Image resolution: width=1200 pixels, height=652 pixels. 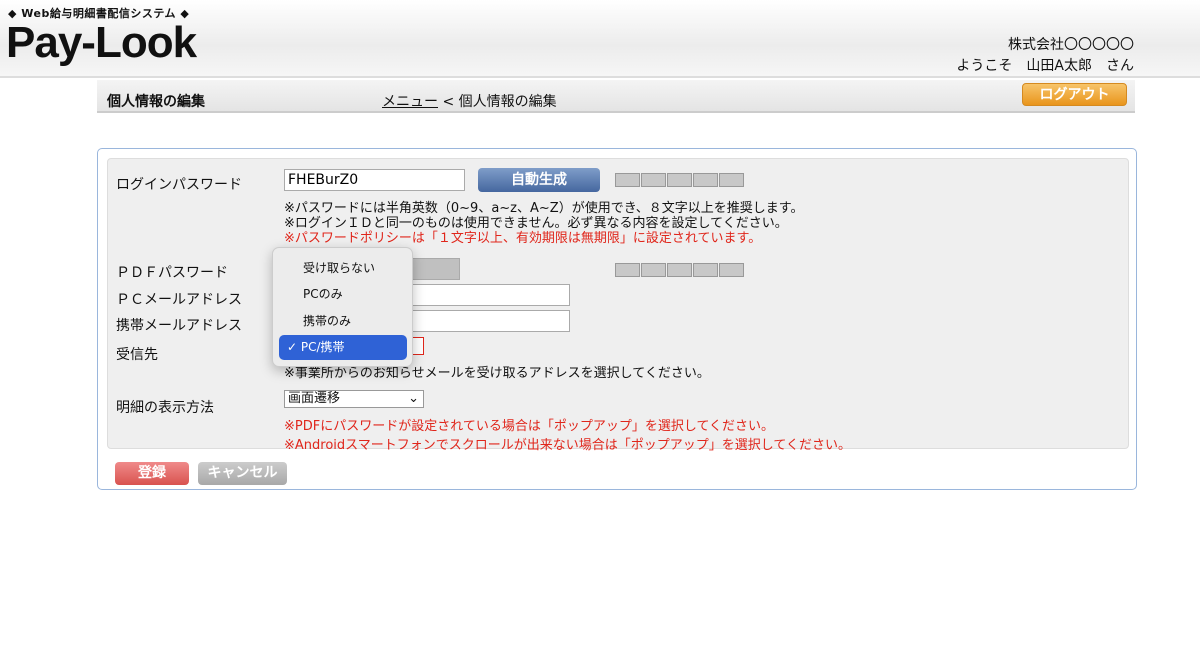 I want to click on display-method-value: 画面遷移, so click(x=314, y=398).